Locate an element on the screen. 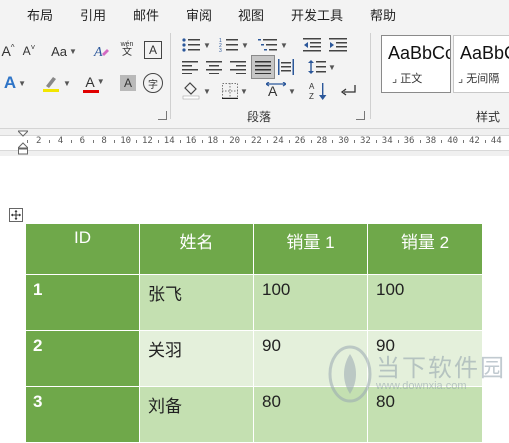  enclose-characters-button: 字 is located at coordinates (153, 83).